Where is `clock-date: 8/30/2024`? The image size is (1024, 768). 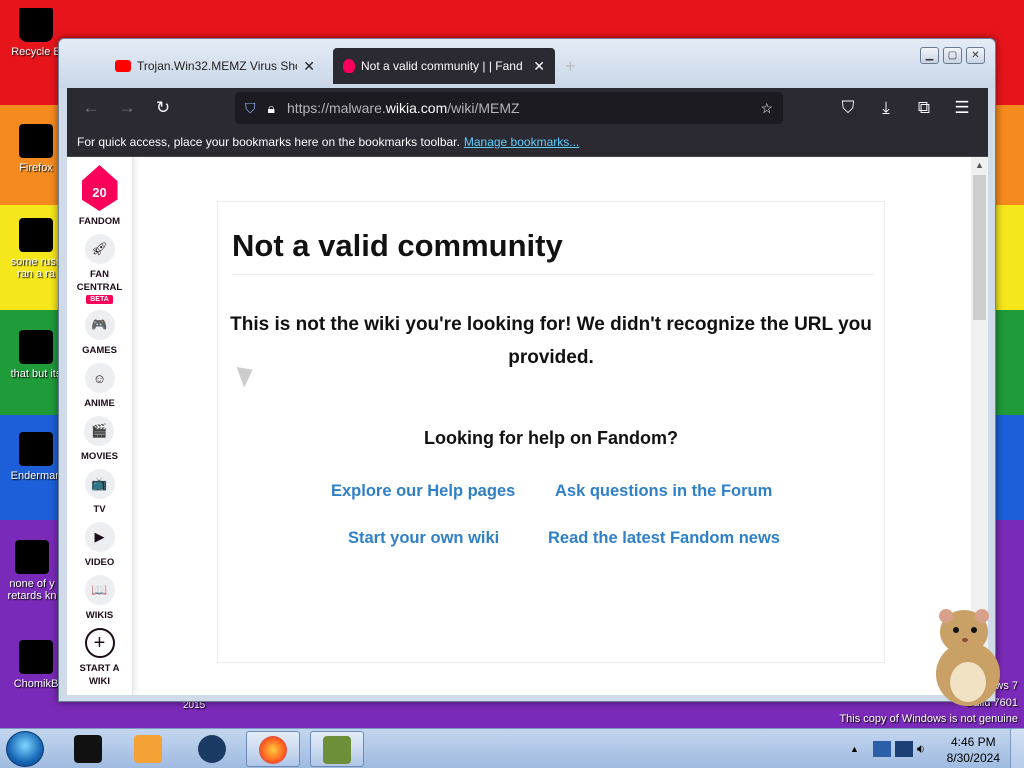 clock-date: 8/30/2024 is located at coordinates (973, 758).